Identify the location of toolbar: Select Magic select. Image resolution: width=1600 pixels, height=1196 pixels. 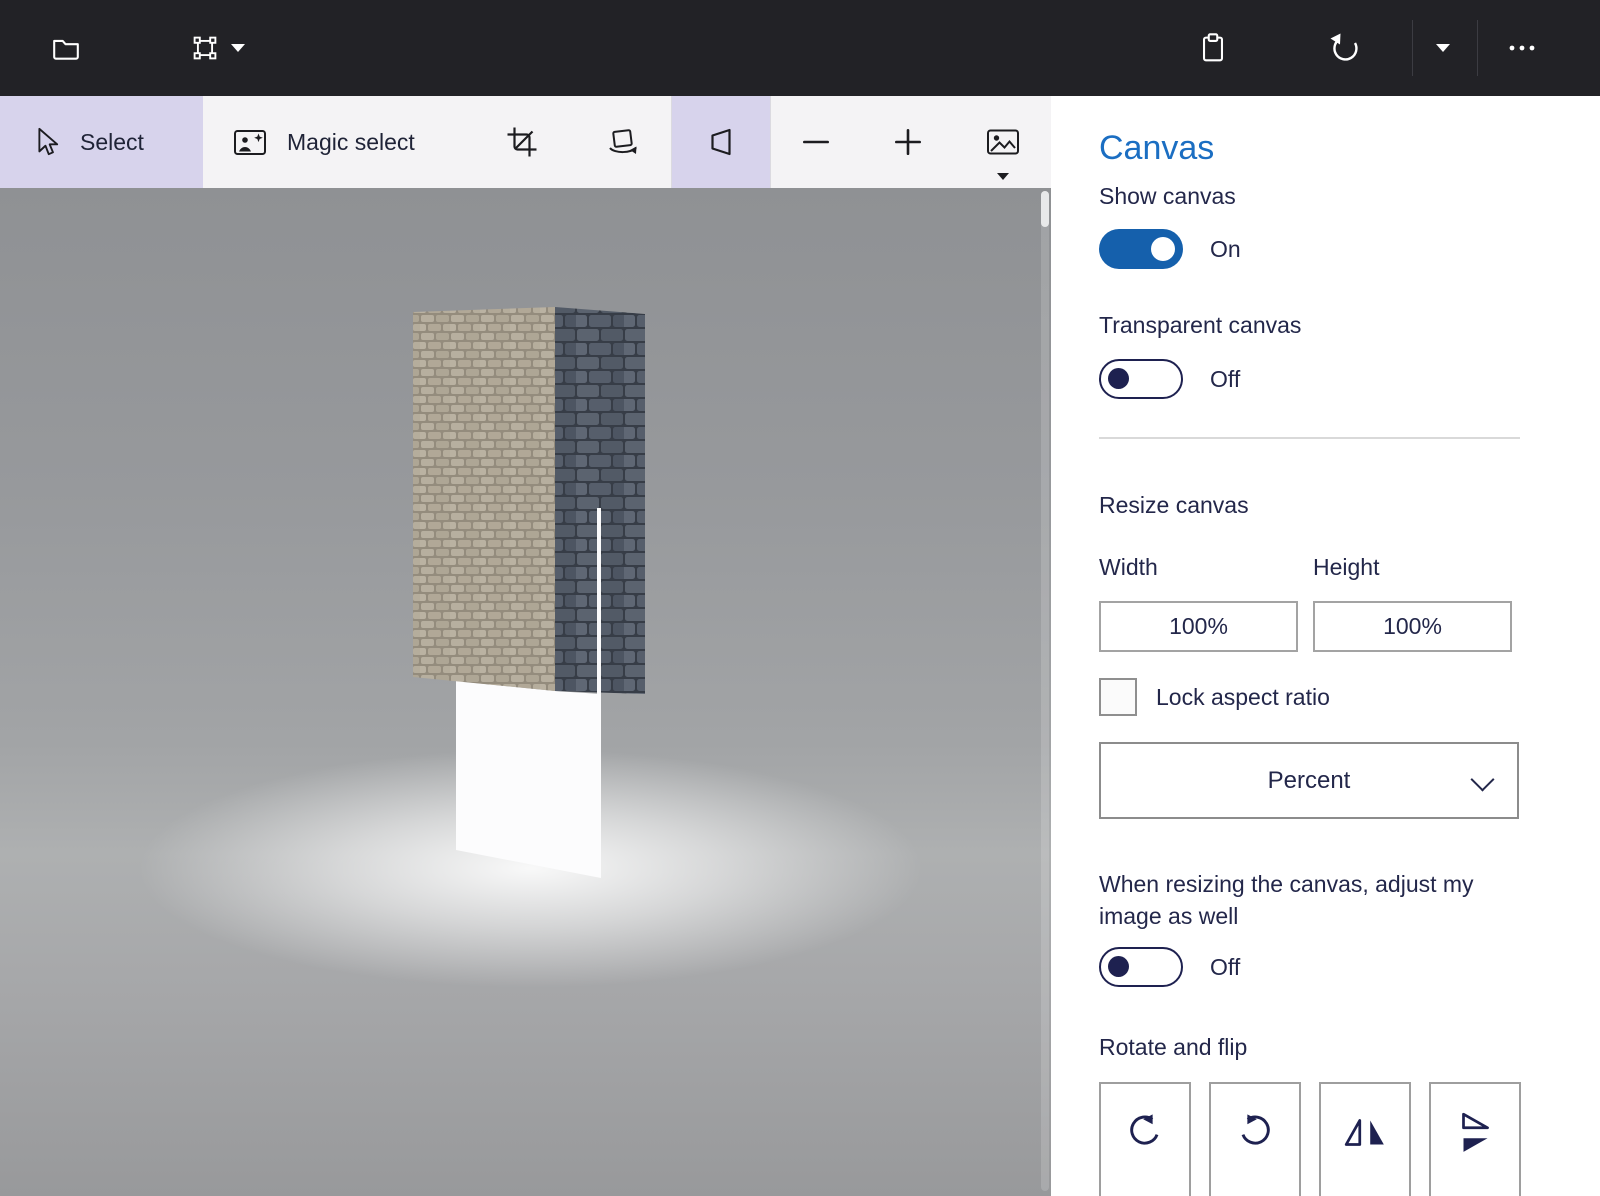
(525, 142).